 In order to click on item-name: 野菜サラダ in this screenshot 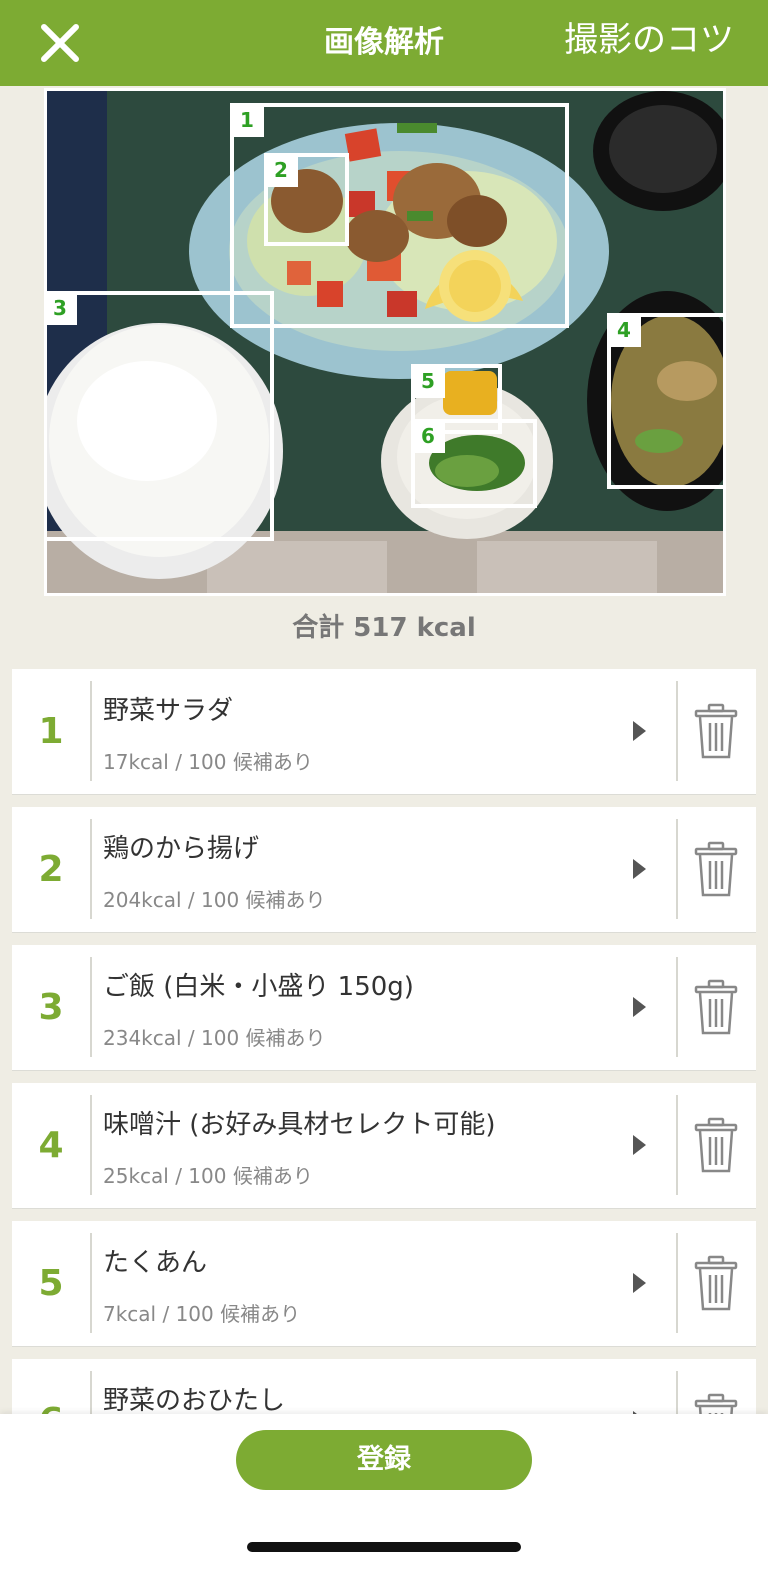, I will do `click(168, 711)`.